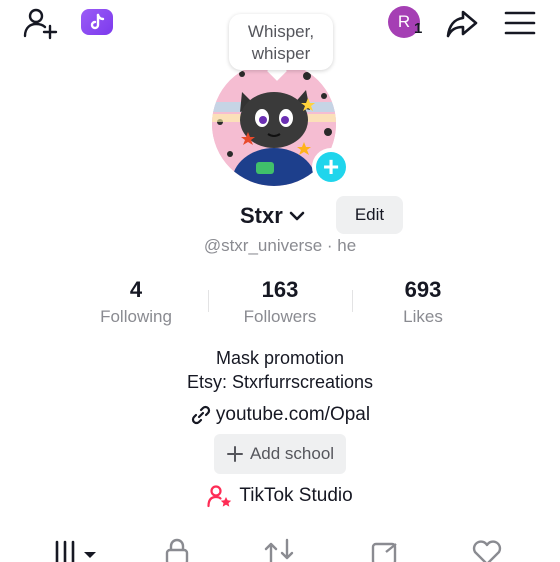  What do you see at coordinates (280, 316) in the screenshot?
I see `stat-followers-label: Followers` at bounding box center [280, 316].